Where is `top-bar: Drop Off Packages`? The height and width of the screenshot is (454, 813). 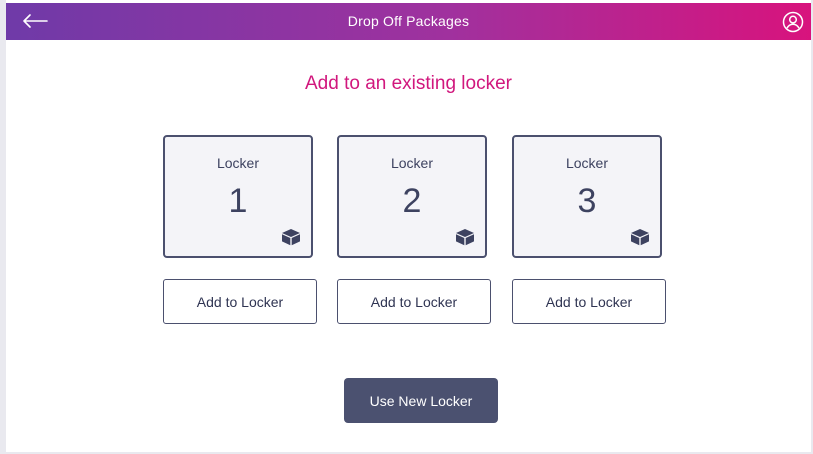
top-bar: Drop Off Packages is located at coordinates (408, 21).